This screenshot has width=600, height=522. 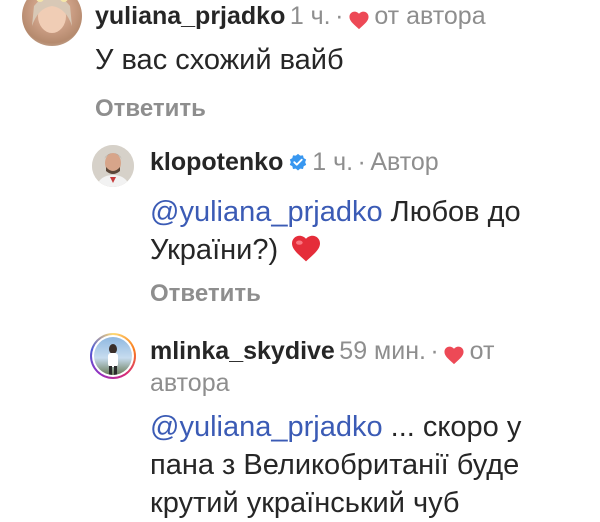 I want to click on comment-text: У вас схожий вайб, so click(x=219, y=60).